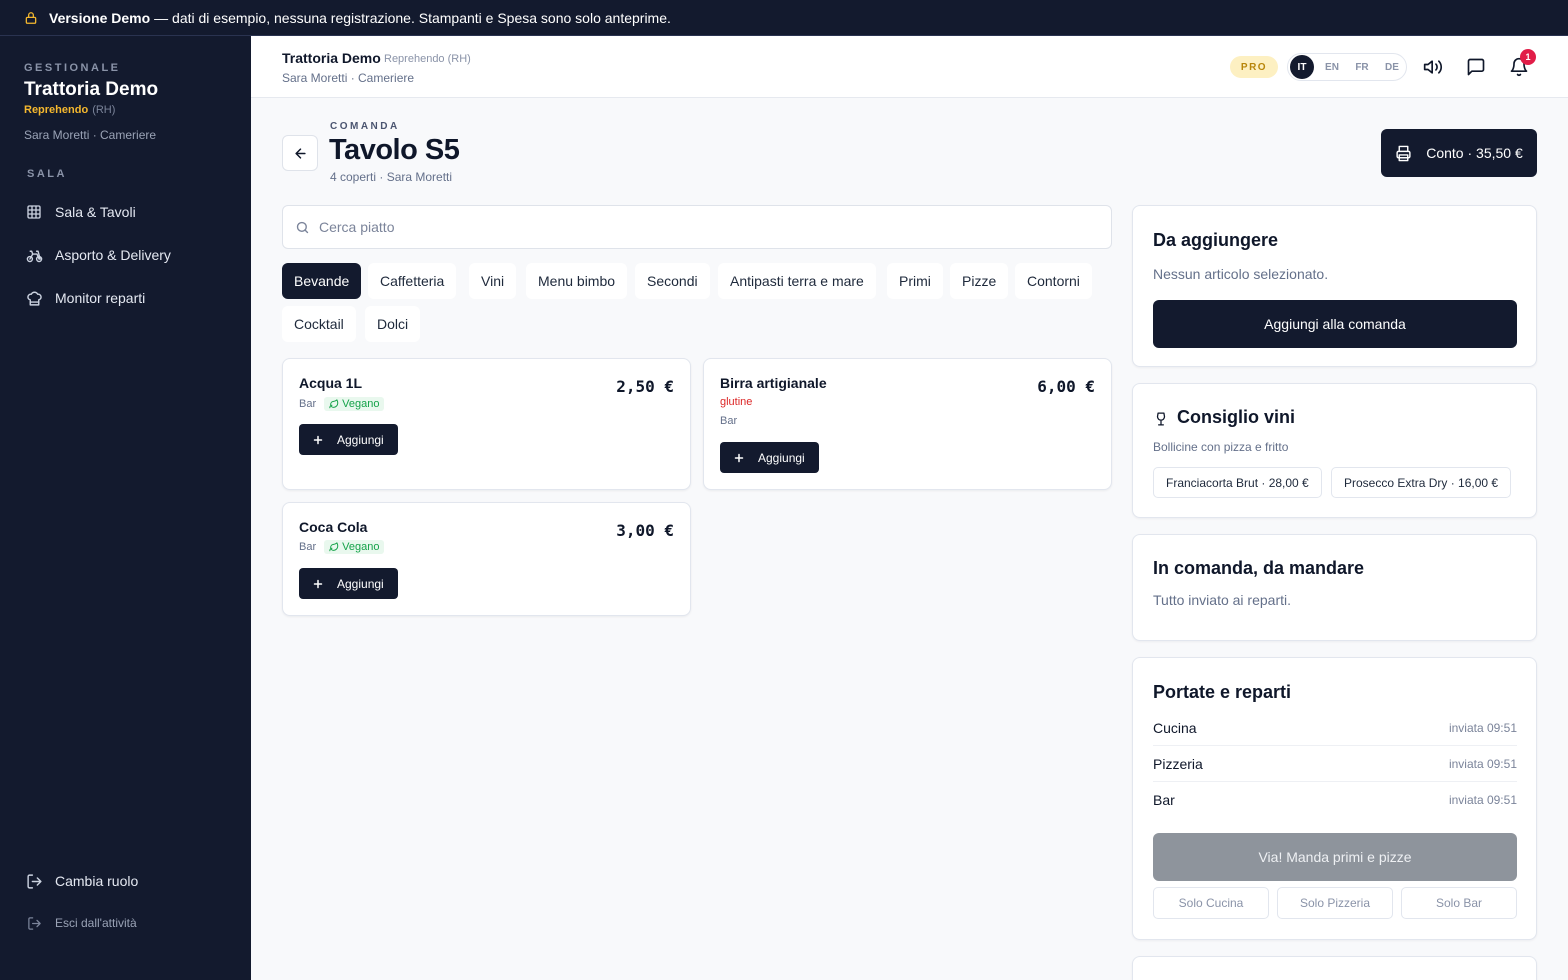 This screenshot has height=980, width=1568. I want to click on restaurant-mode: Reprehendo (RH), so click(427, 59).